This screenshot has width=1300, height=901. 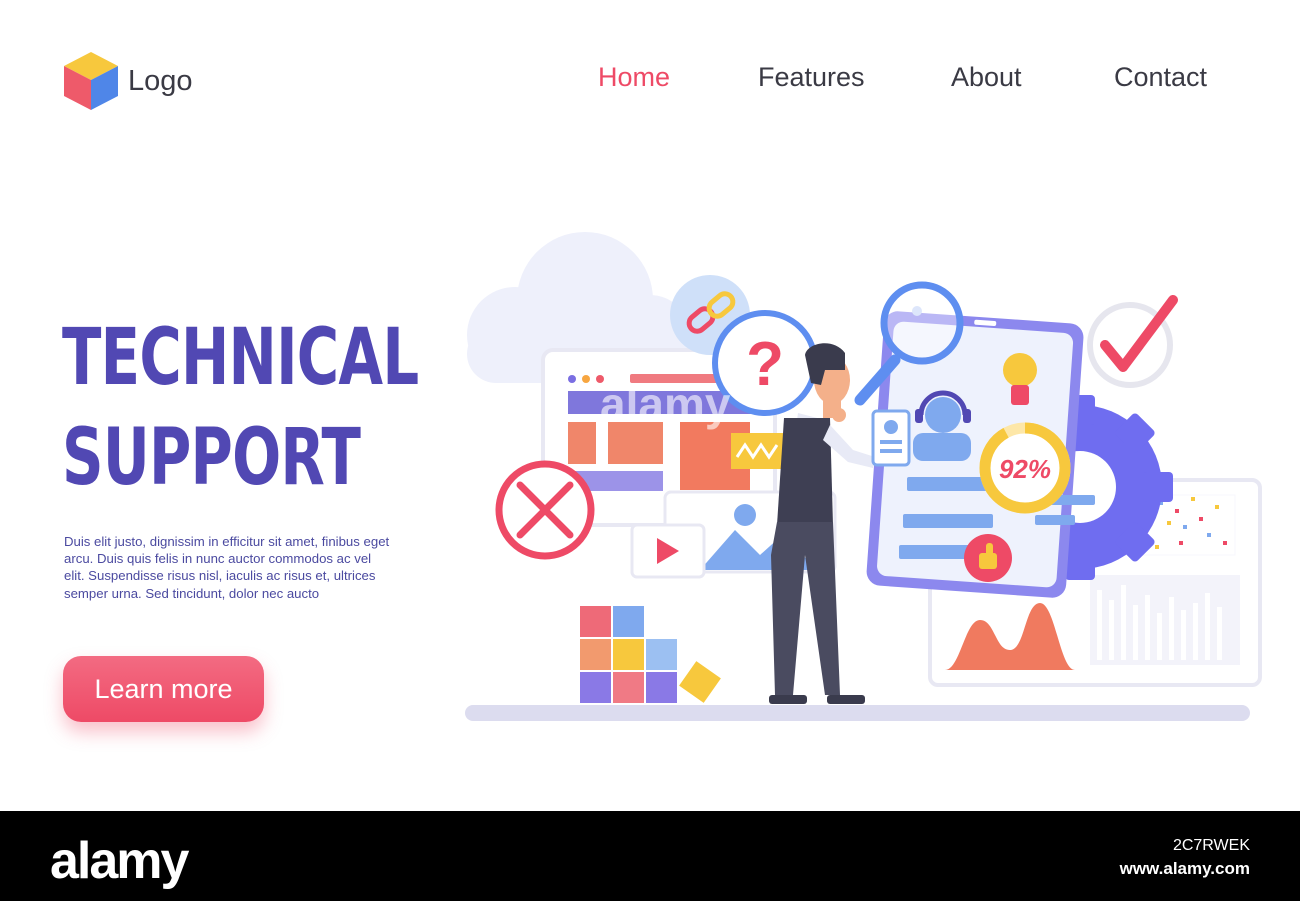 I want to click on watermark-text: alamy, so click(x=665, y=404).